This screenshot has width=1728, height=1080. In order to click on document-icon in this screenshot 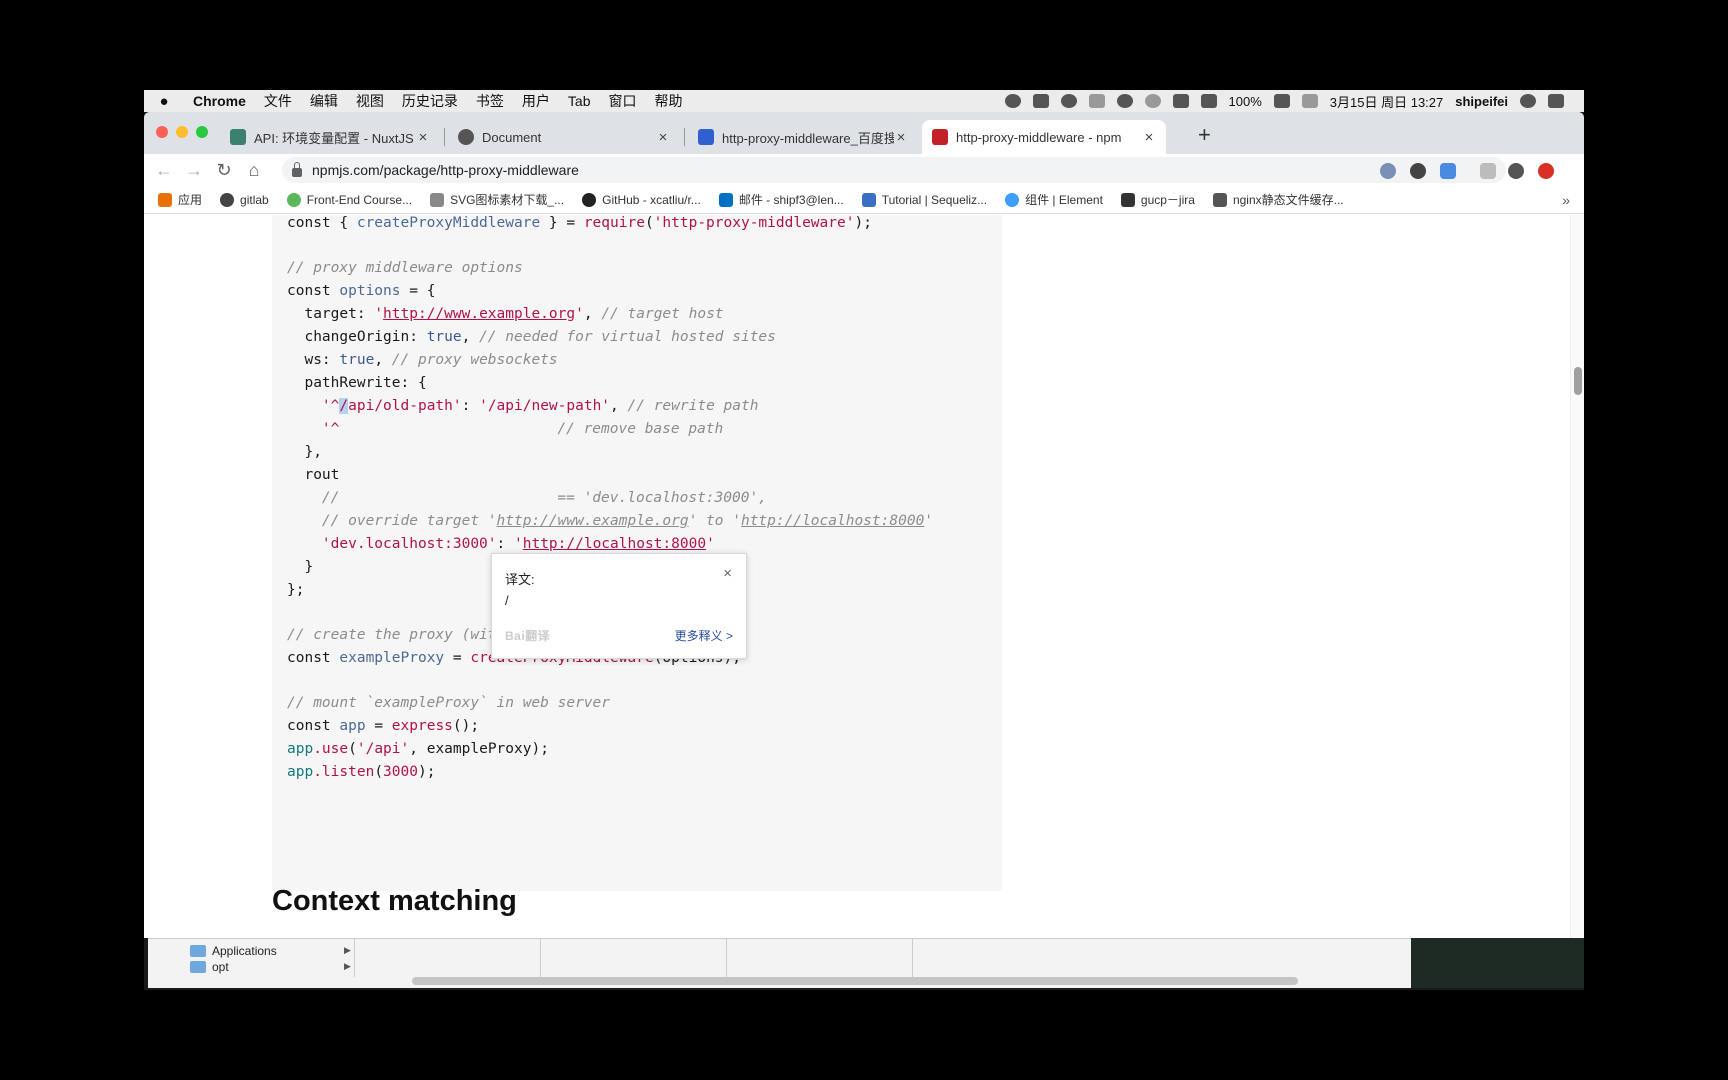, I will do `click(437, 199)`.